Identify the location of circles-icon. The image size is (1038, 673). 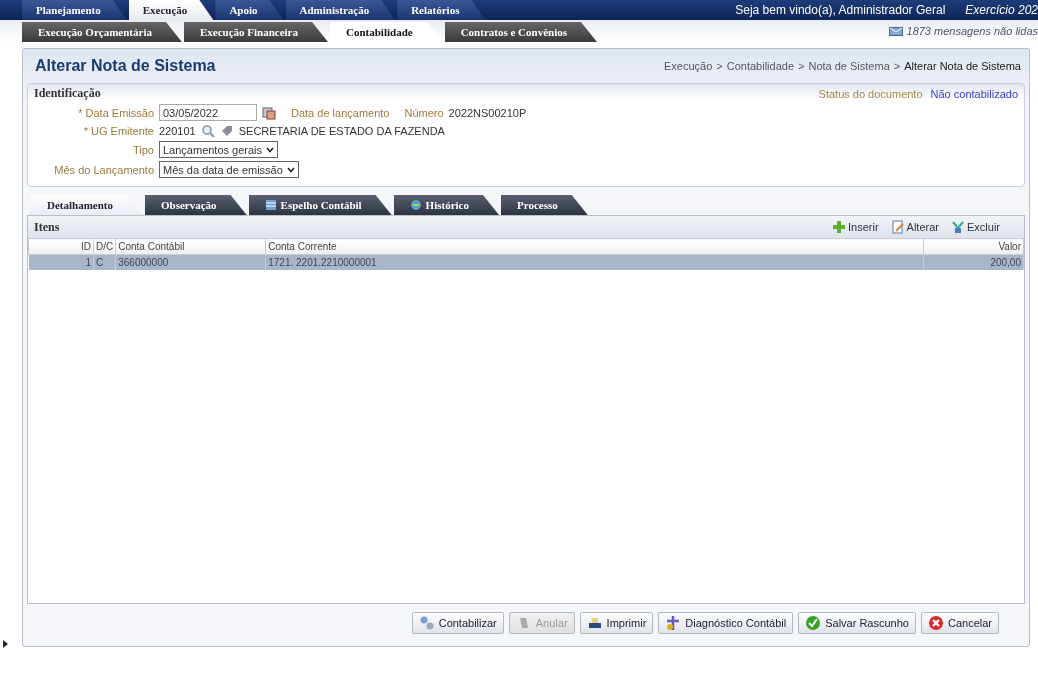
(426, 623).